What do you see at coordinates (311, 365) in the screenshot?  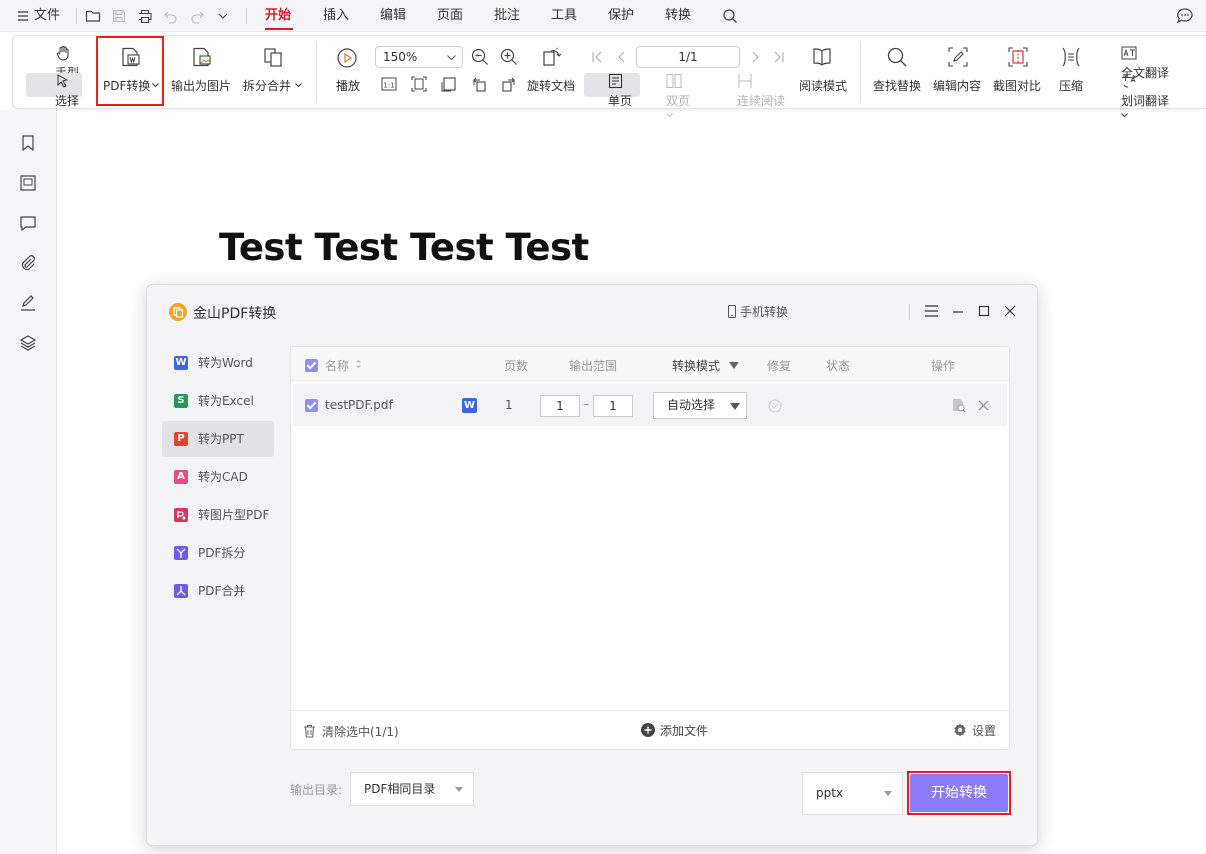 I see `select-all-checkbox` at bounding box center [311, 365].